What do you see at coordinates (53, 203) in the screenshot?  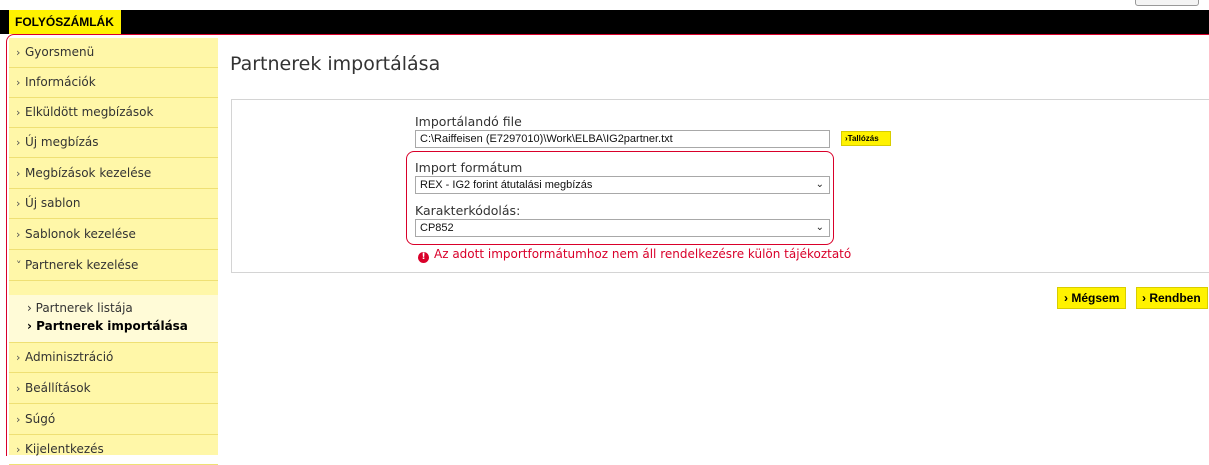 I see `sidebar-item-label: Új sablon` at bounding box center [53, 203].